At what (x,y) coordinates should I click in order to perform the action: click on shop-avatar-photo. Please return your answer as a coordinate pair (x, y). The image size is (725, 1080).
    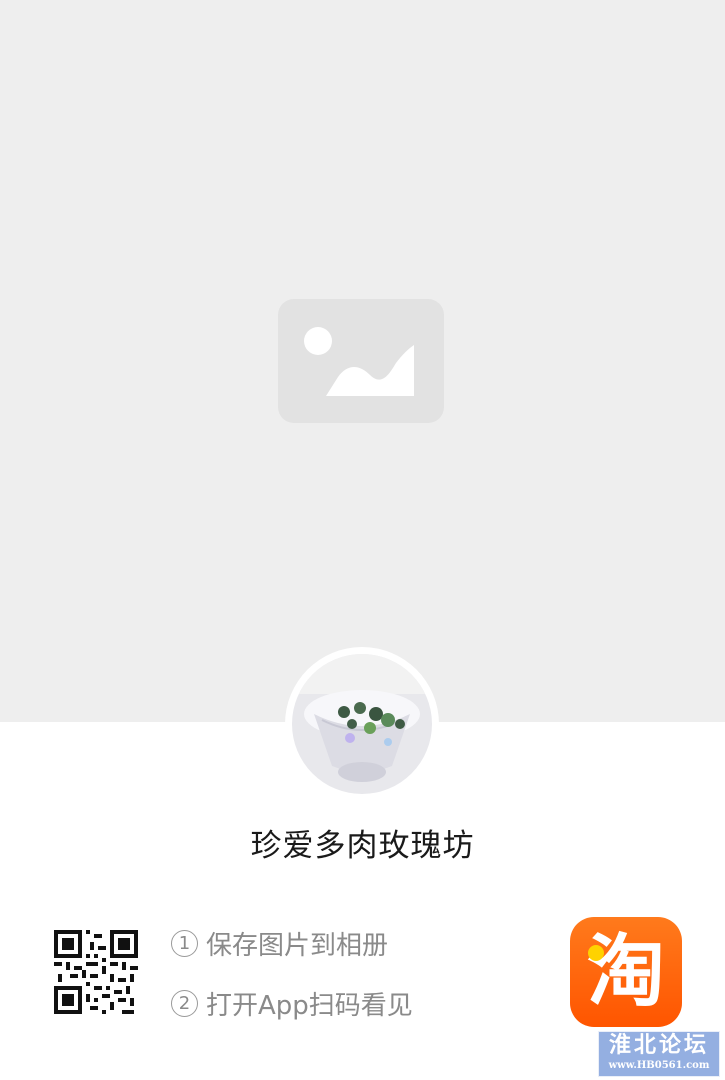
    Looking at the image, I should click on (362, 724).